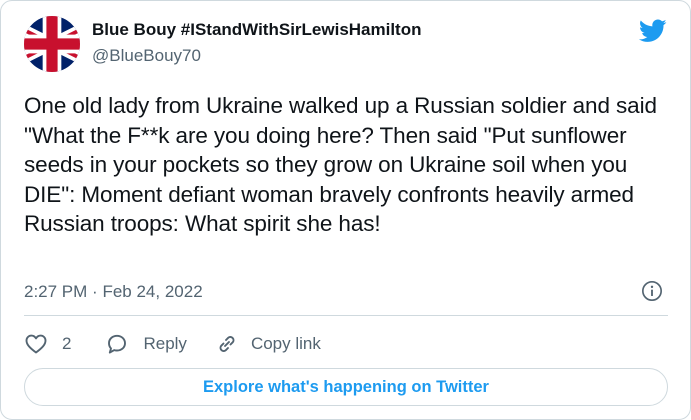 This screenshot has width=691, height=420. What do you see at coordinates (146, 56) in the screenshot?
I see `author-handle: @BlueBouy70` at bounding box center [146, 56].